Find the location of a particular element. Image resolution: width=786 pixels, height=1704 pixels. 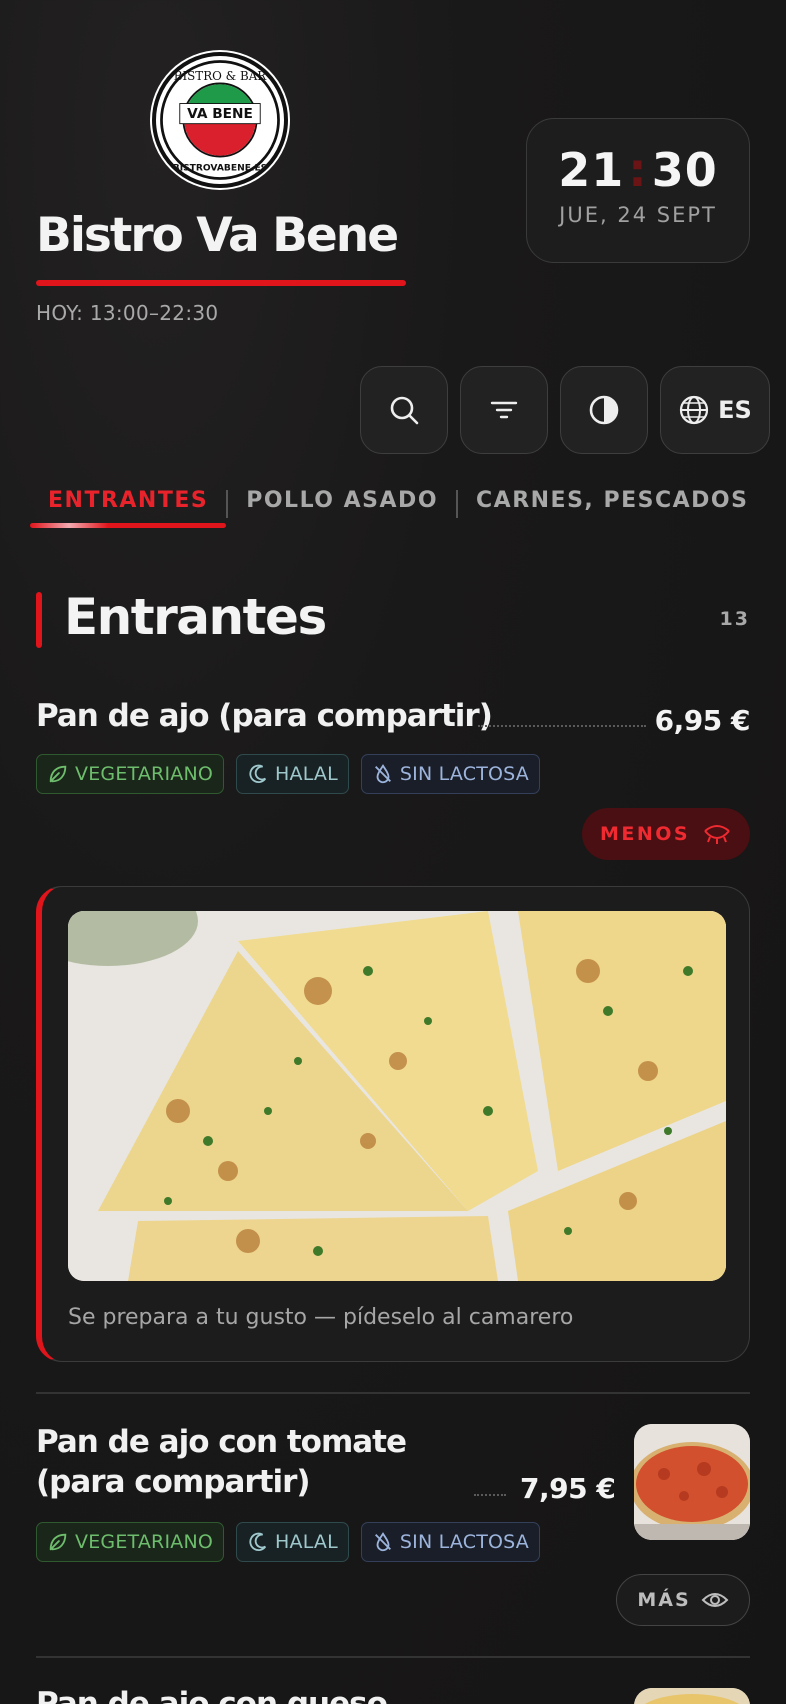

contrast-icon is located at coordinates (604, 410).